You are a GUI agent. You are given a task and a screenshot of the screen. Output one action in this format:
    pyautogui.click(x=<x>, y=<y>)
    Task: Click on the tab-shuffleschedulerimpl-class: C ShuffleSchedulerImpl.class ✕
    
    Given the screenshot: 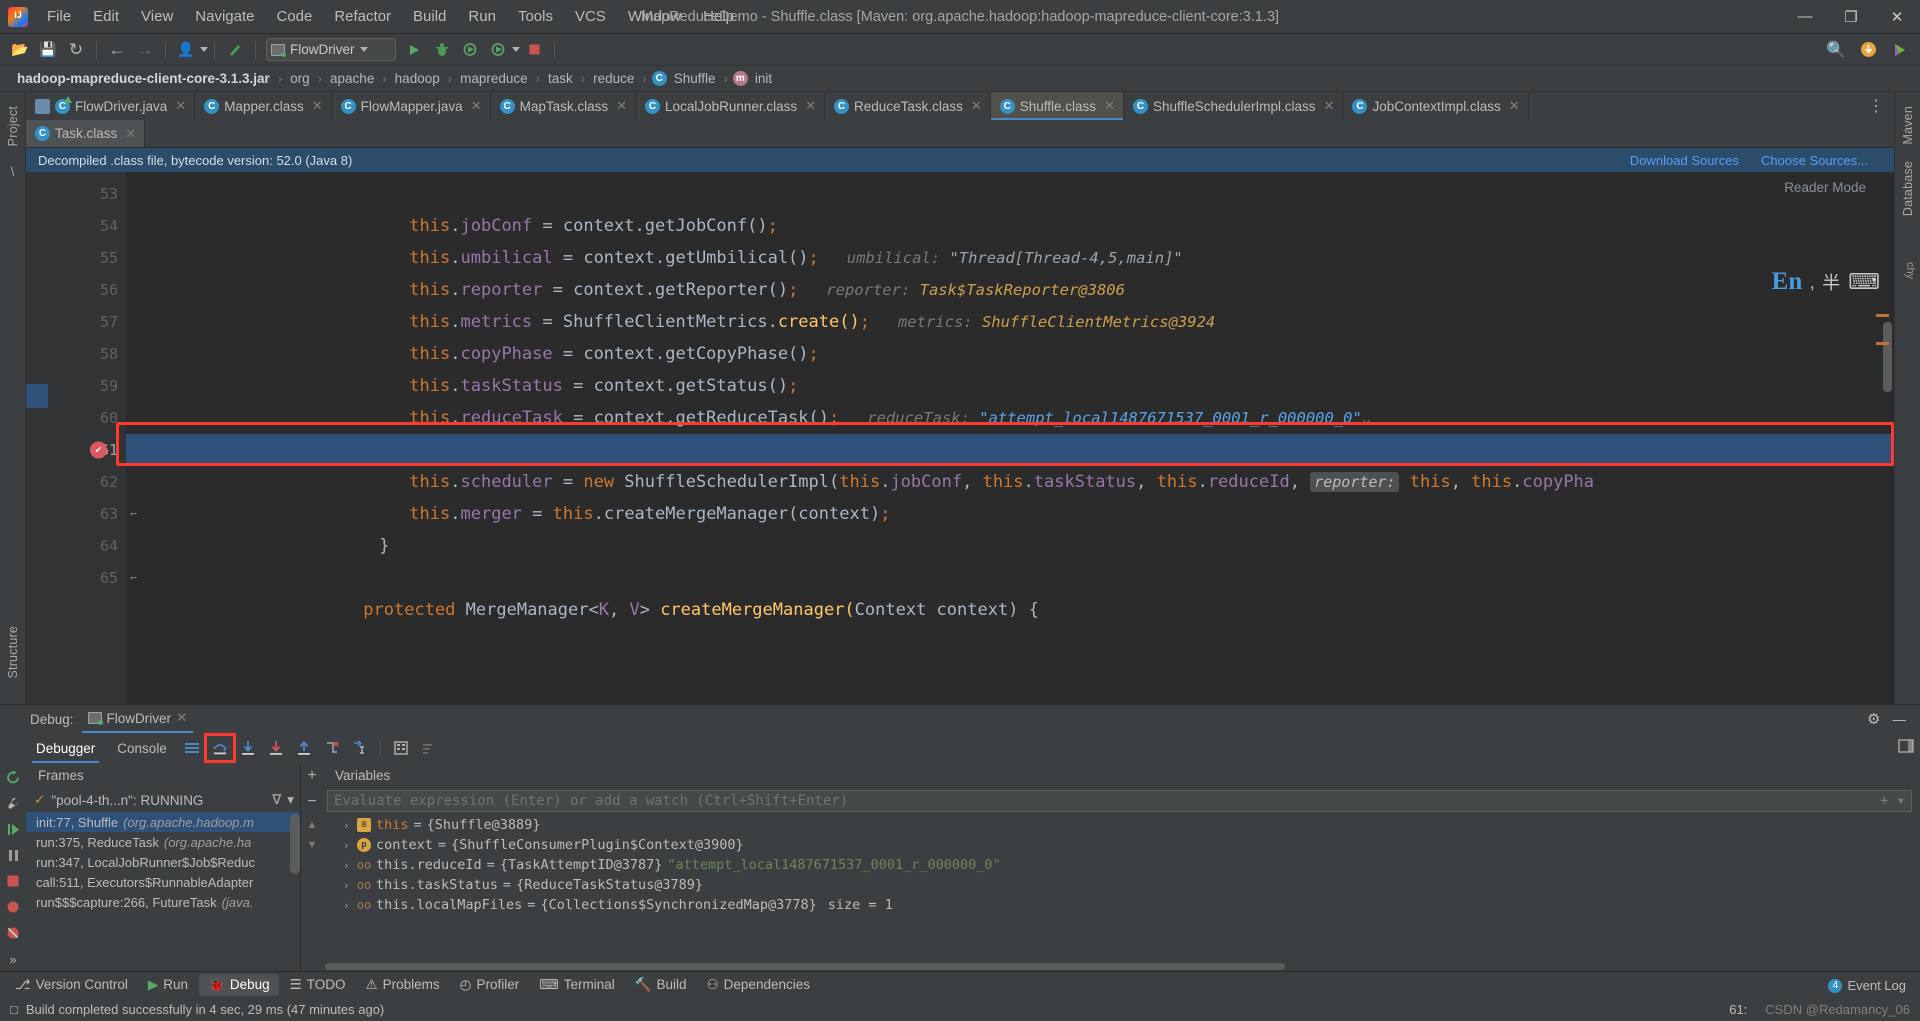 What is the action you would take?
    pyautogui.click(x=1233, y=106)
    